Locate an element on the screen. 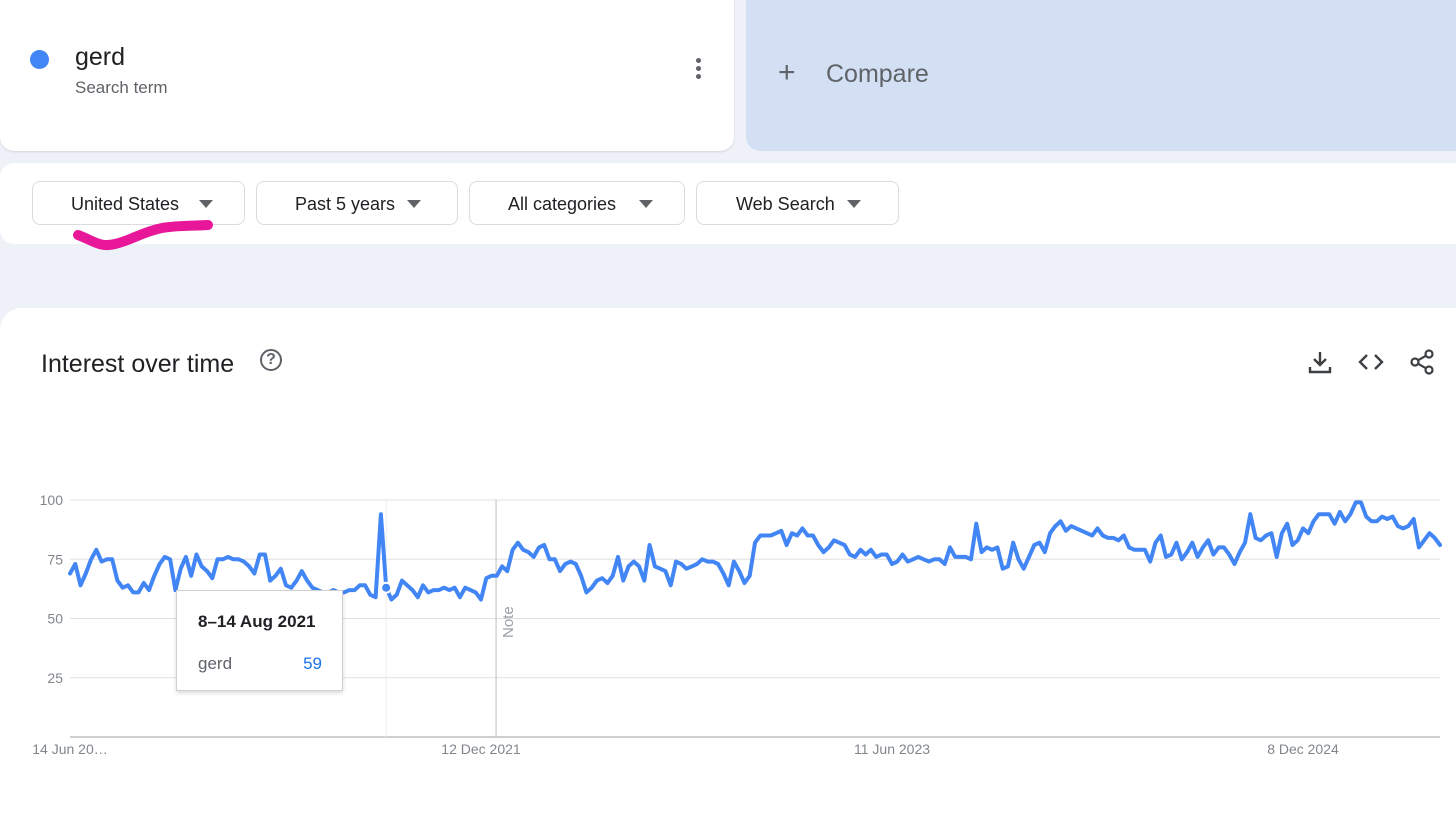  y-tick-label: 50 is located at coordinates (55, 619).